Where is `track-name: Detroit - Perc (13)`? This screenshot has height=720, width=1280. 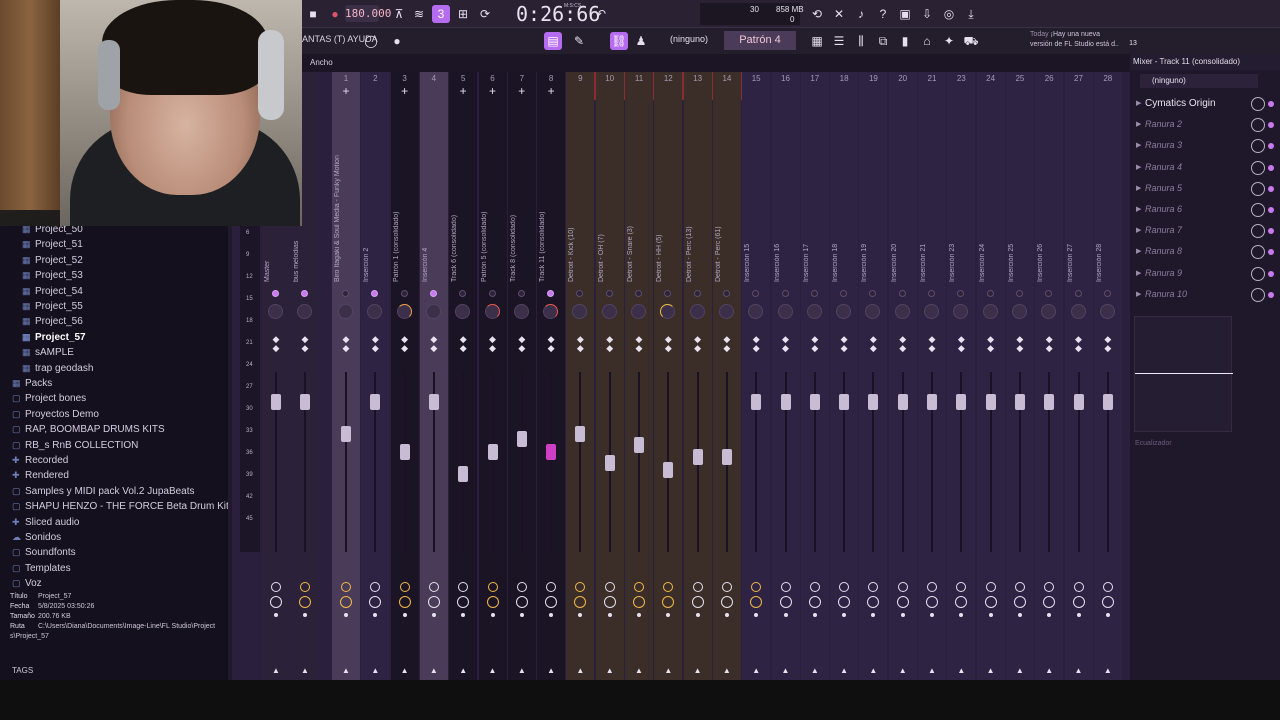 track-name: Detroit - Perc (13) is located at coordinates (698, 192).